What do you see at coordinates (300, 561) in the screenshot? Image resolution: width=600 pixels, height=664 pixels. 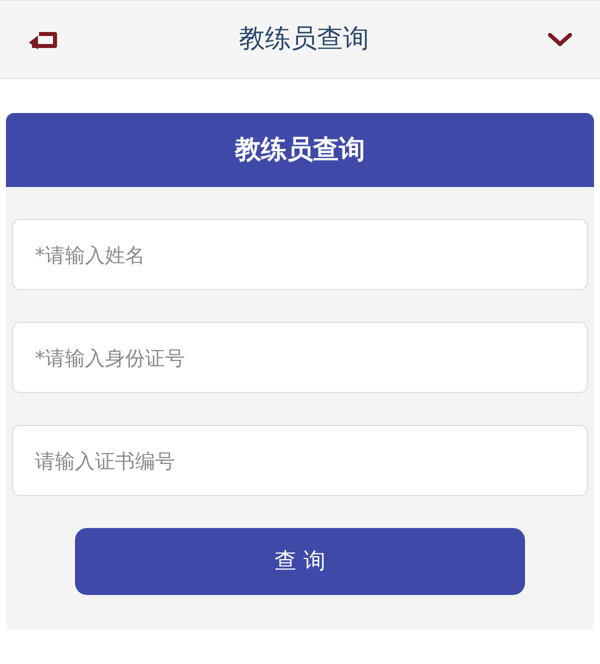 I see `search-button: 查 询` at bounding box center [300, 561].